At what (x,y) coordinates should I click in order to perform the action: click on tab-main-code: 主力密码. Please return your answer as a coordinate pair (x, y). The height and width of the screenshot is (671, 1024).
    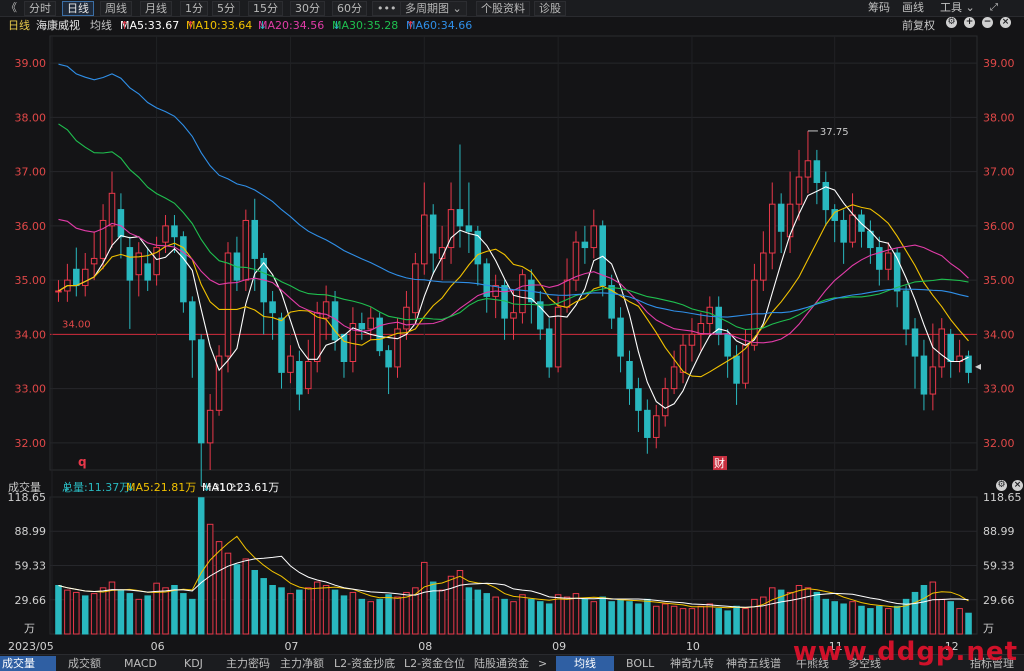
    Looking at the image, I should click on (248, 663).